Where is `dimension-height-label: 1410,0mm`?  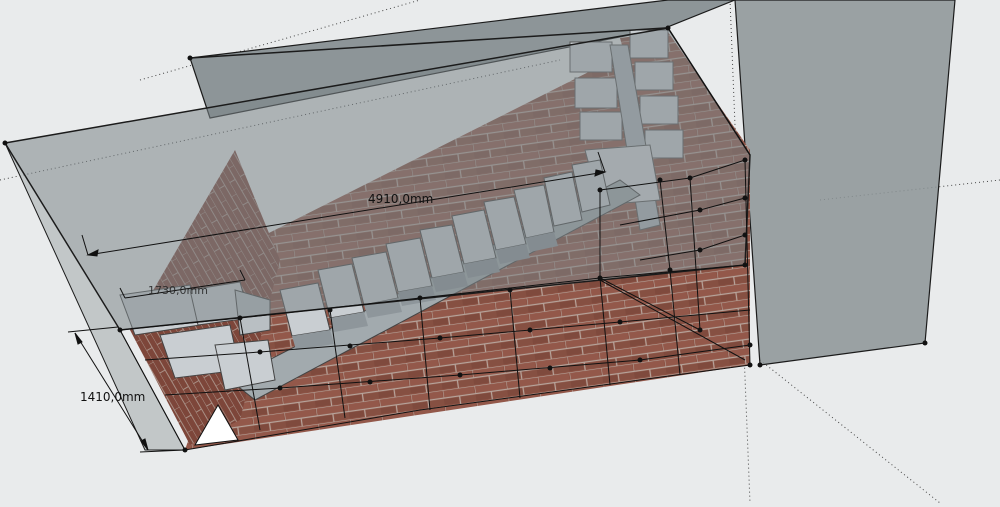 dimension-height-label: 1410,0mm is located at coordinates (112, 397).